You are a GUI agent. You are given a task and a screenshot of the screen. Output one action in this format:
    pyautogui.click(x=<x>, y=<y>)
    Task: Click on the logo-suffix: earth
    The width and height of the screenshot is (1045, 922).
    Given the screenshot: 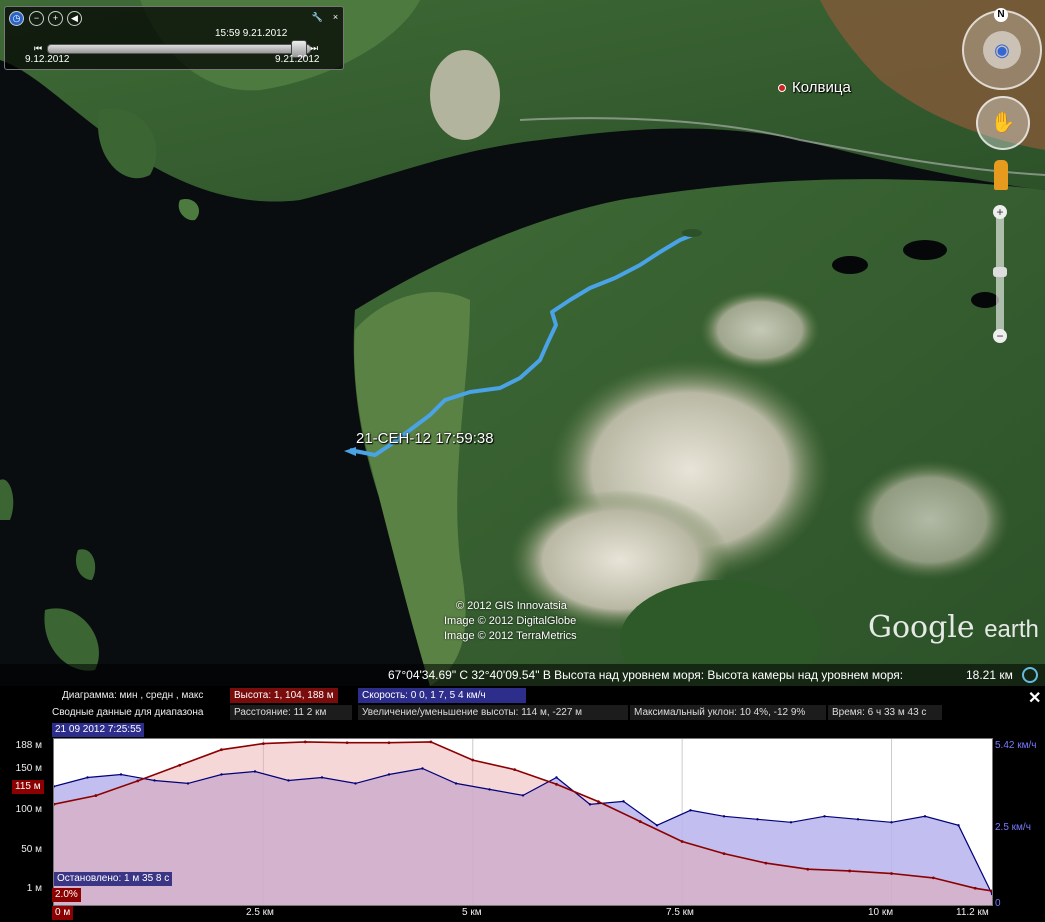 What is the action you would take?
    pyautogui.click(x=1011, y=629)
    